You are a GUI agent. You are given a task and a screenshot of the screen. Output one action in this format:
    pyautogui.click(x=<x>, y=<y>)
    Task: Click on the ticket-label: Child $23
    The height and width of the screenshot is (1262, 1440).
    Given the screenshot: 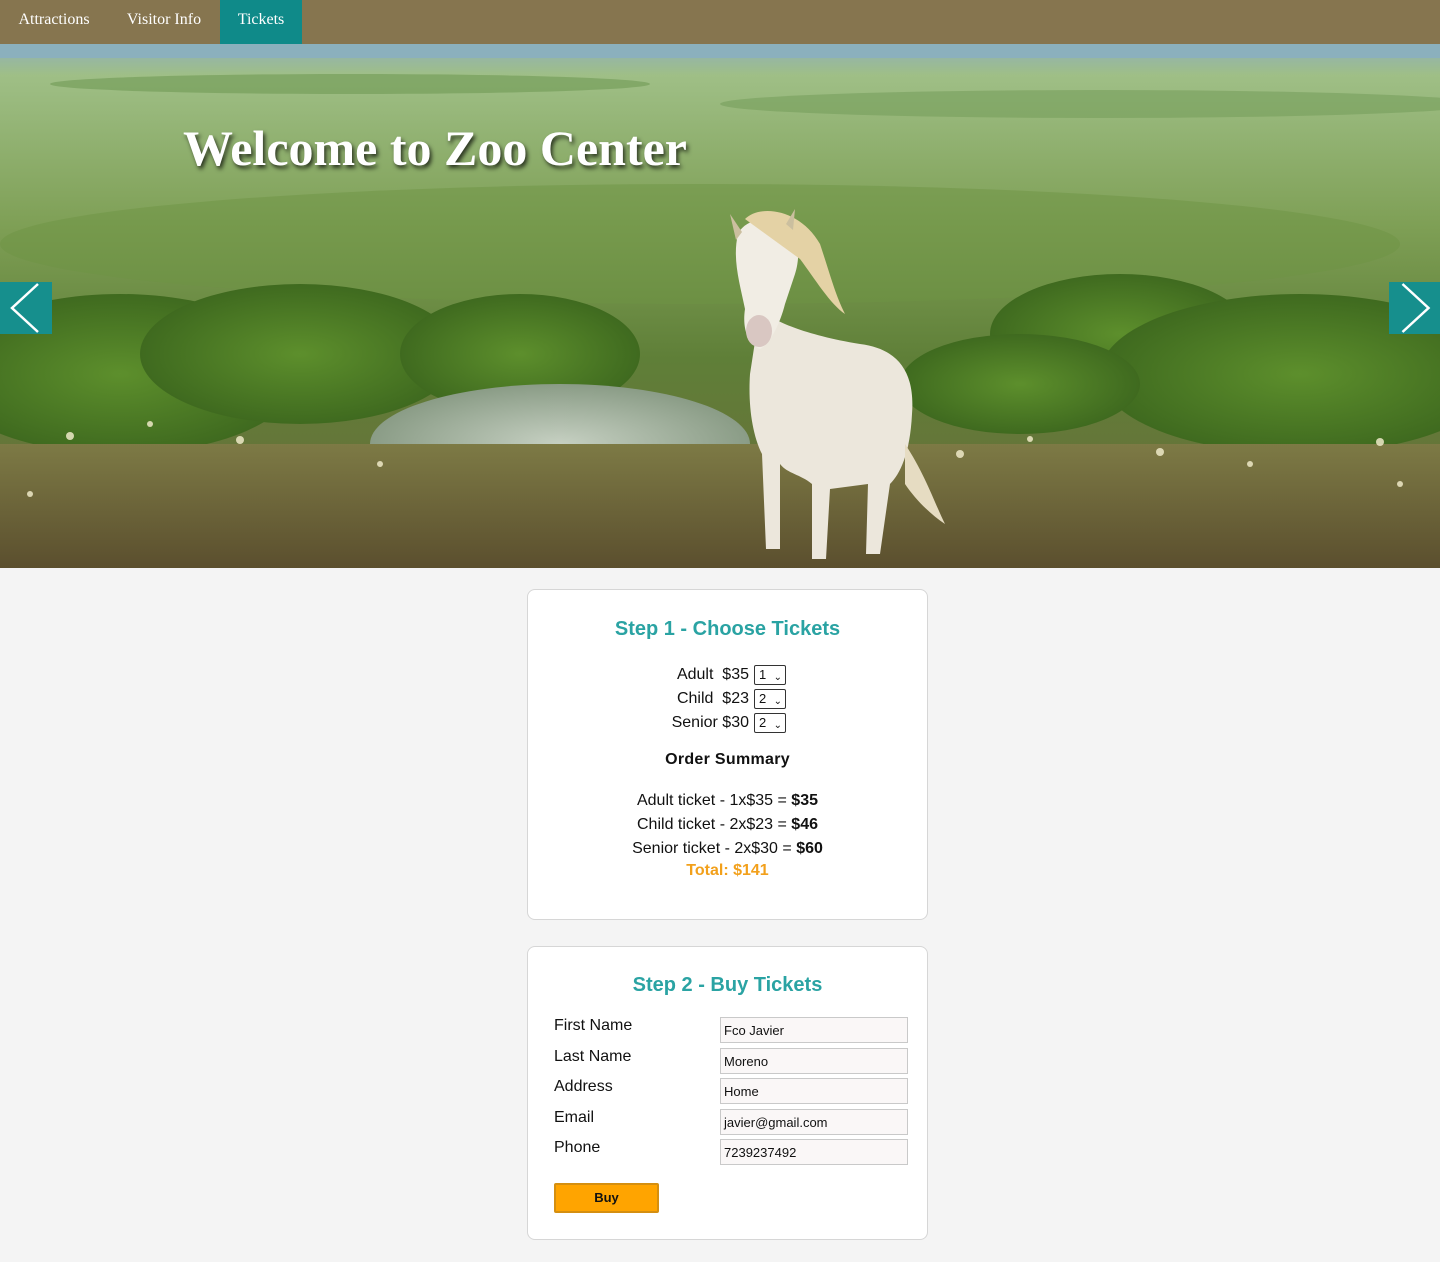 What is the action you would take?
    pyautogui.click(x=712, y=698)
    